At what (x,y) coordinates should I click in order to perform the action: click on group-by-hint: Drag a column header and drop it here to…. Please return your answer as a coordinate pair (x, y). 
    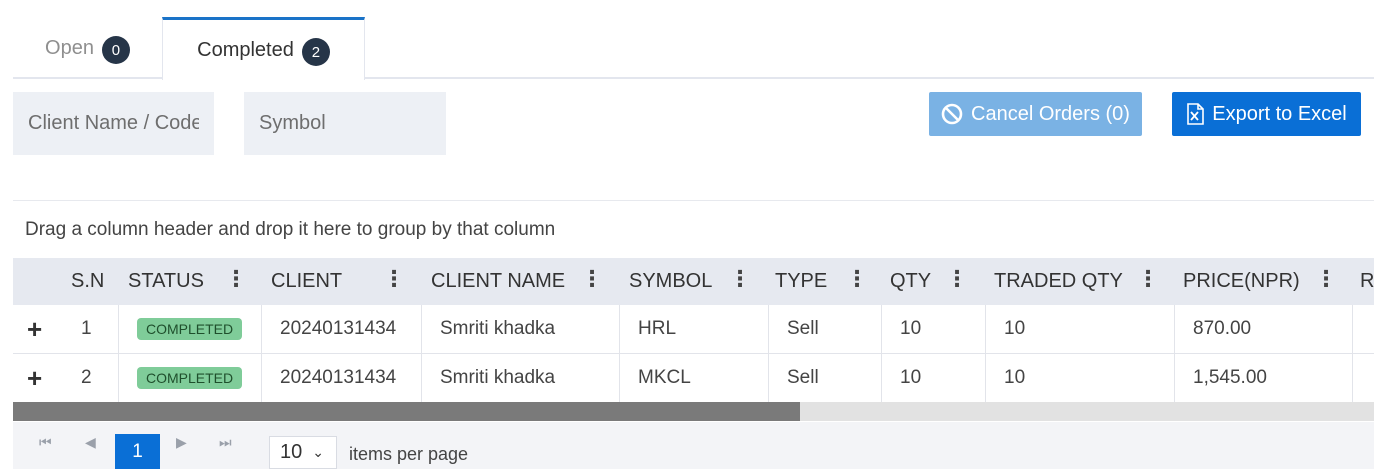
    Looking at the image, I should click on (290, 229).